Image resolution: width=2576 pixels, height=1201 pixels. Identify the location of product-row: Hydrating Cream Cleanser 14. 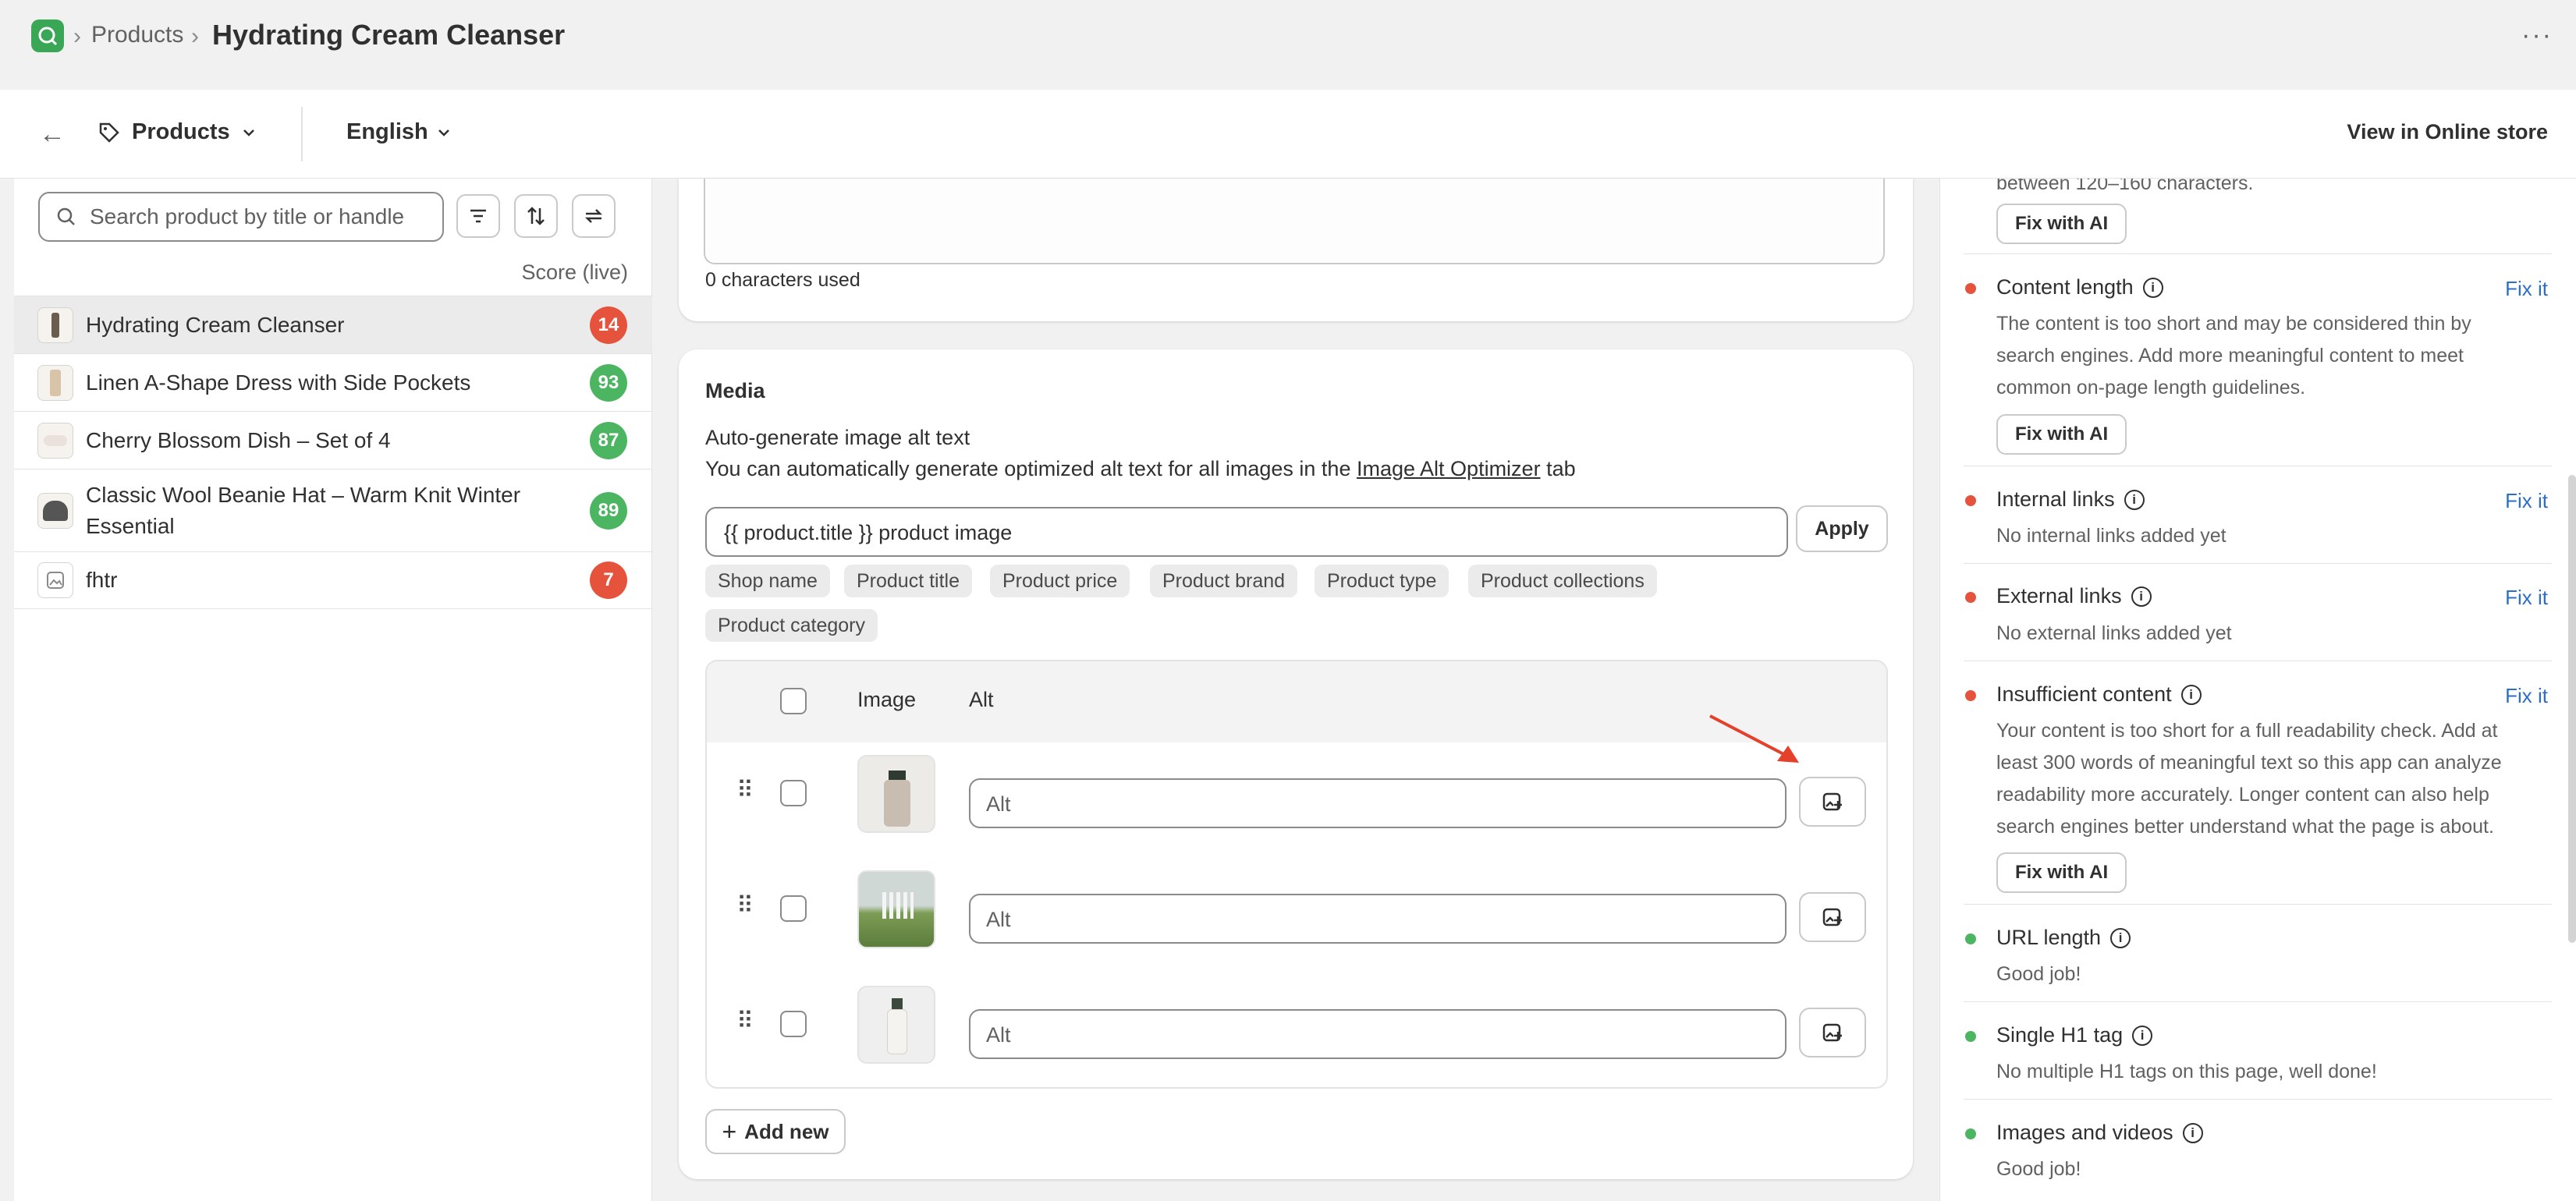
(333, 324).